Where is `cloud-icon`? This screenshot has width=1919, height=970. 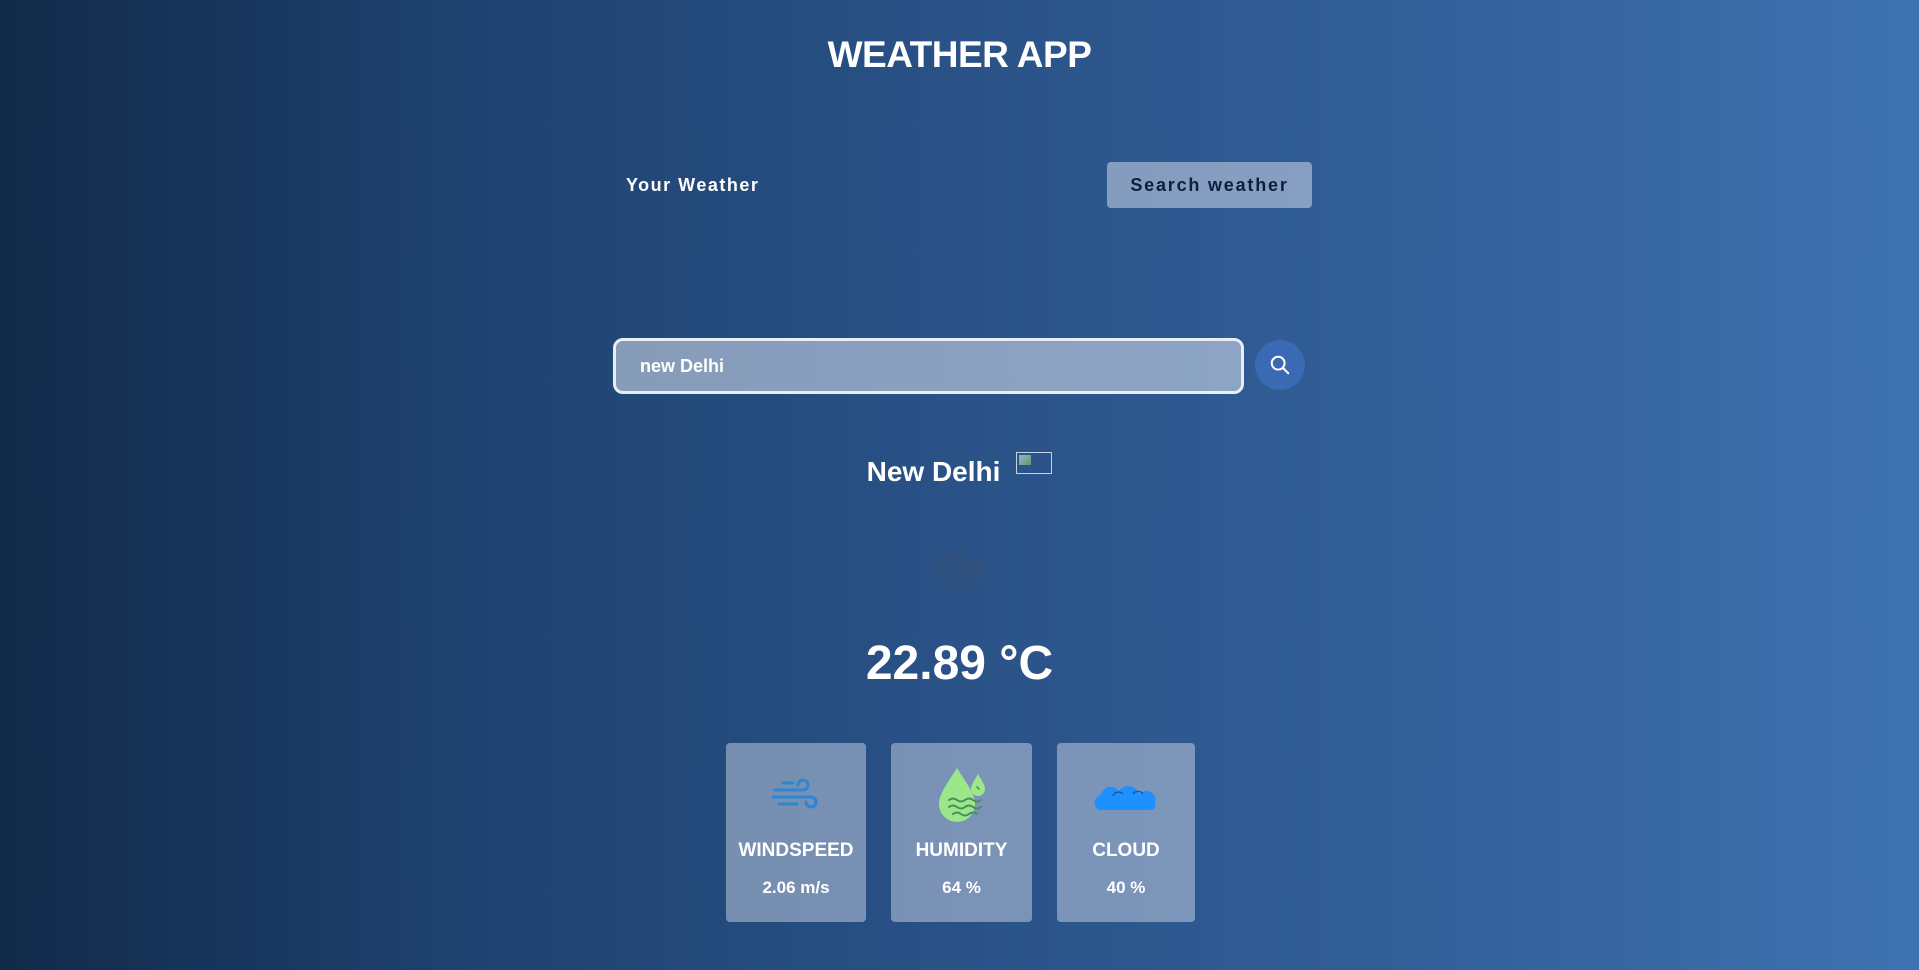
cloud-icon is located at coordinates (1125, 798).